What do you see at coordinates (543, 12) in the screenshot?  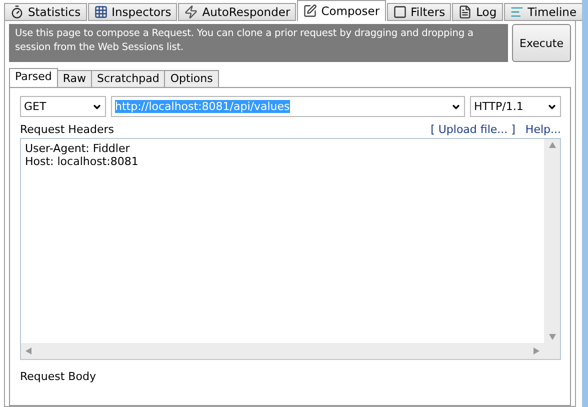 I see `tab: Timeline` at bounding box center [543, 12].